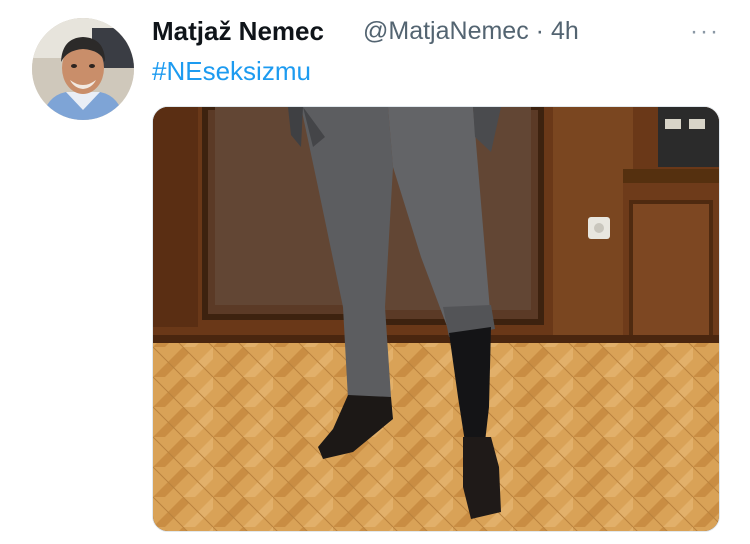 This screenshot has height=544, width=750. I want to click on avatar-photo, so click(83, 69).